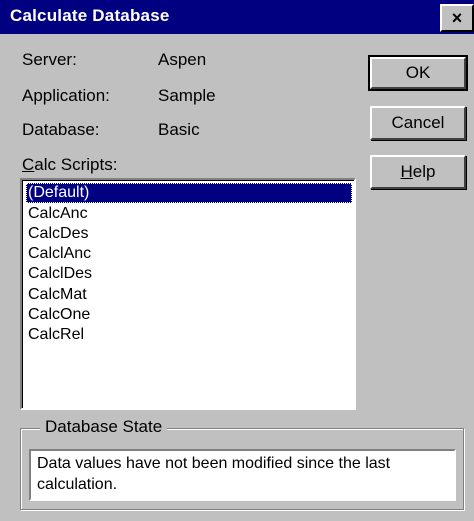 The image size is (474, 521). Describe the element at coordinates (57, 234) in the screenshot. I see `list-item: CalcDes` at that location.